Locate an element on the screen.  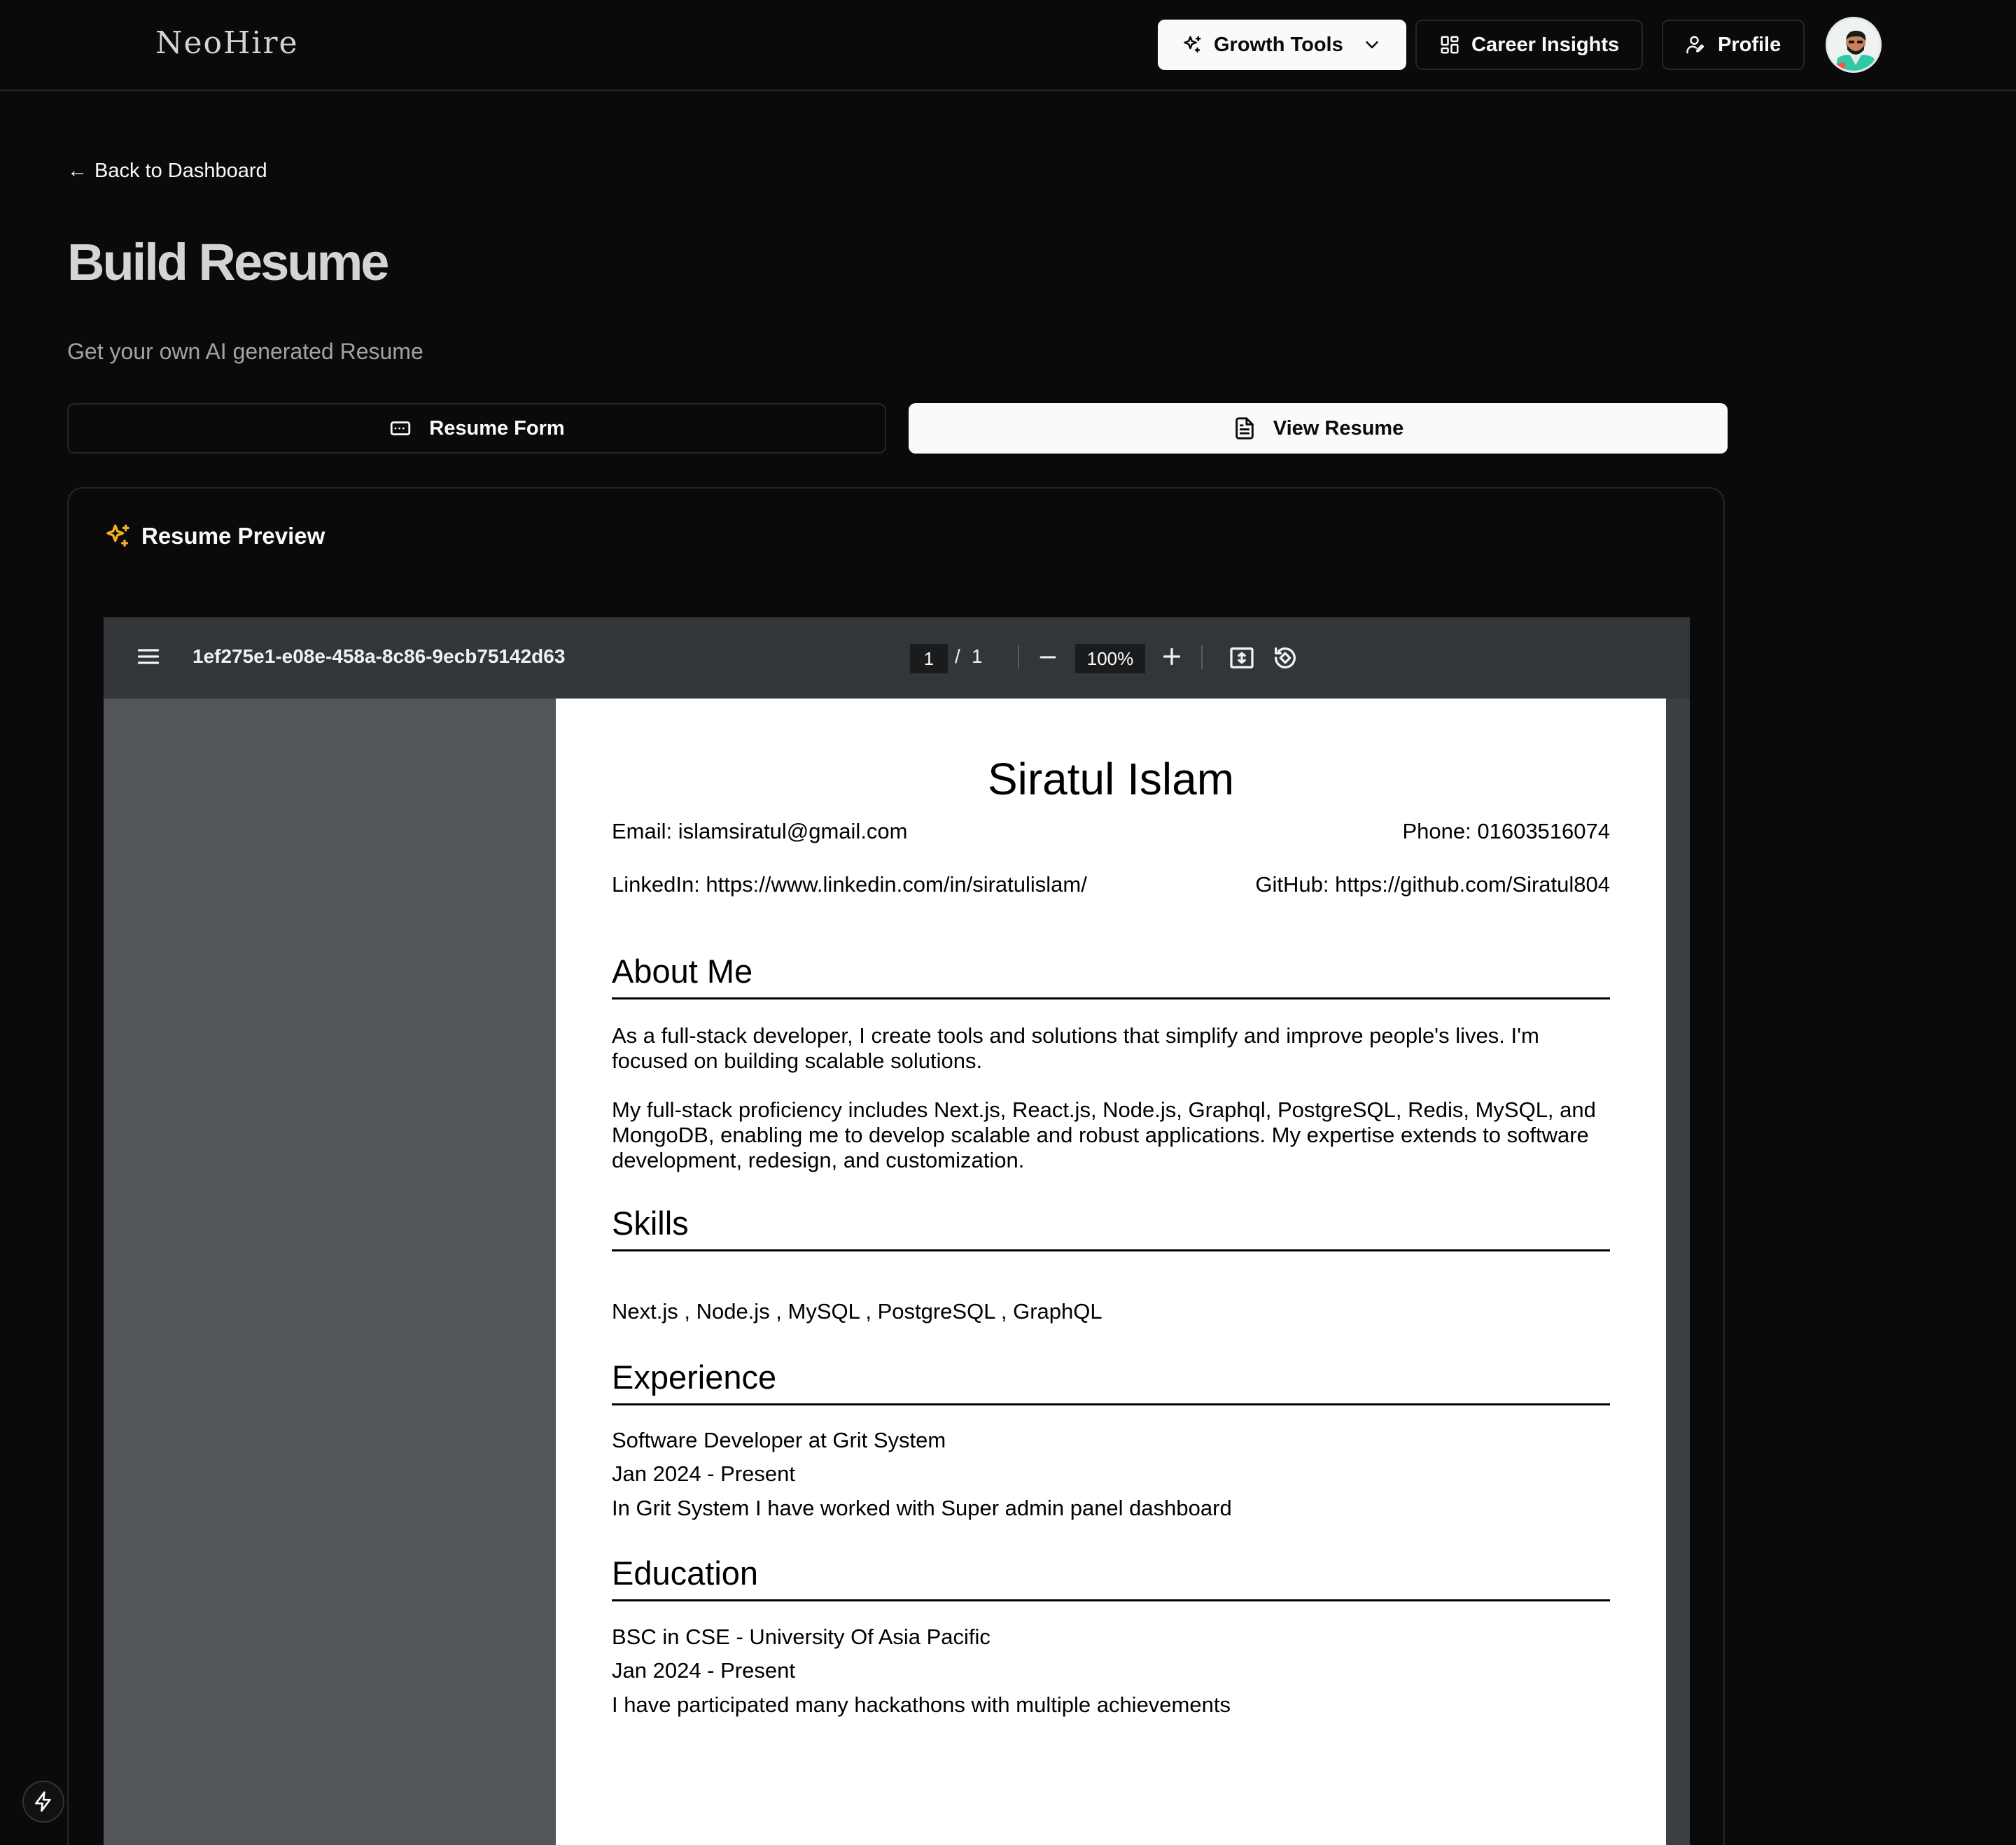
user-avatar is located at coordinates (1854, 45).